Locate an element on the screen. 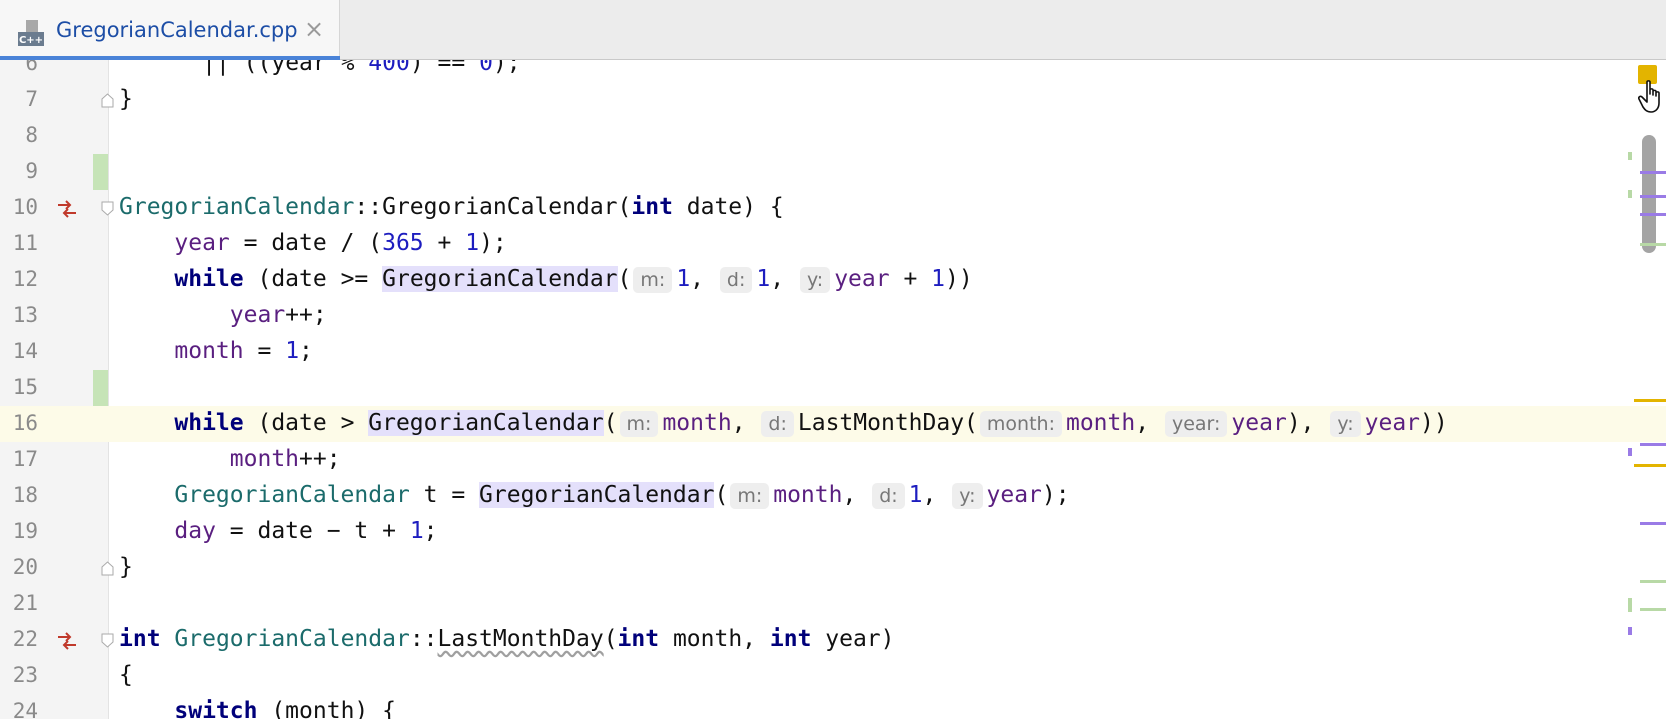 The width and height of the screenshot is (1666, 719). parameter-hint: year: is located at coordinates (1196, 424).